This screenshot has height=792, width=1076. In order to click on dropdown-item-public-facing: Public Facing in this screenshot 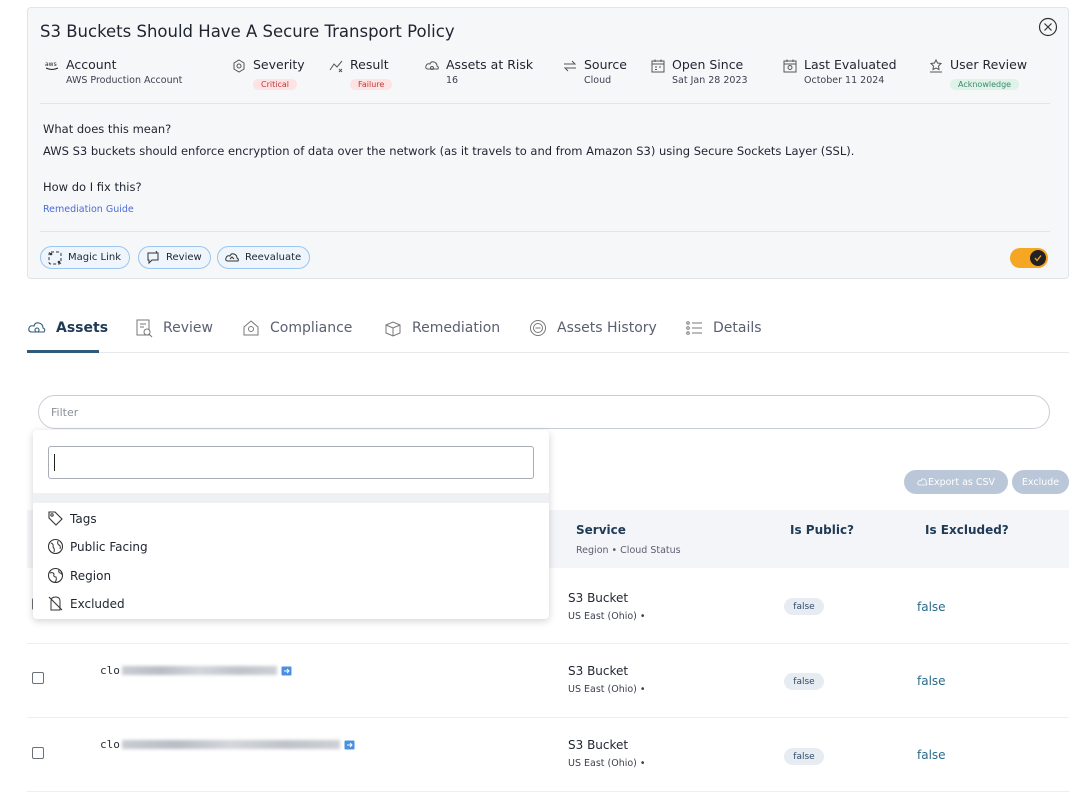, I will do `click(97, 546)`.